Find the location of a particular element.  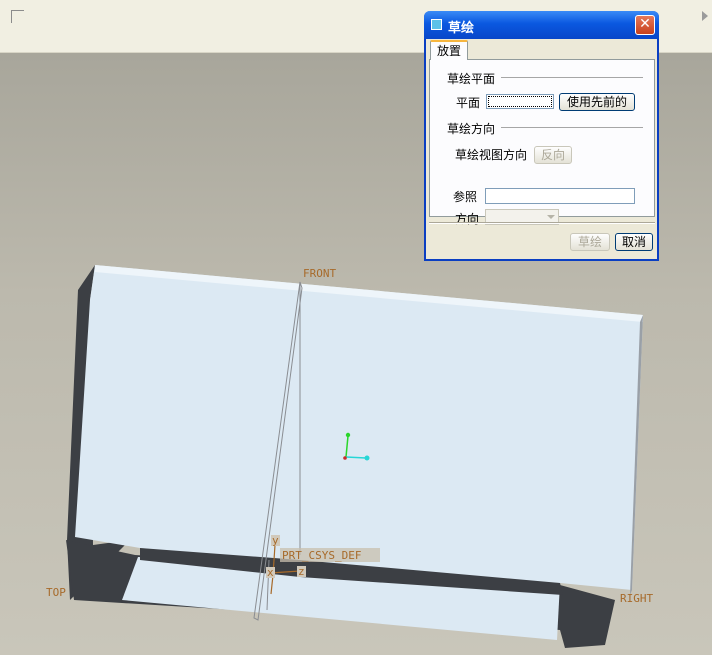

view-direction-label: 草绘视图方向 is located at coordinates (491, 155).